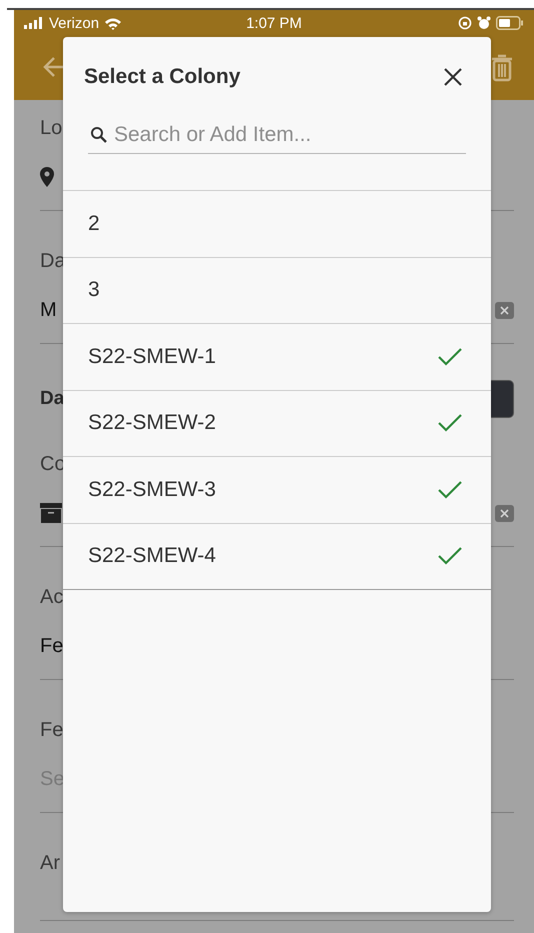 Image resolution: width=534 pixels, height=933 pixels. What do you see at coordinates (277, 490) in the screenshot?
I see `colony-option: S22-SMEW-3` at bounding box center [277, 490].